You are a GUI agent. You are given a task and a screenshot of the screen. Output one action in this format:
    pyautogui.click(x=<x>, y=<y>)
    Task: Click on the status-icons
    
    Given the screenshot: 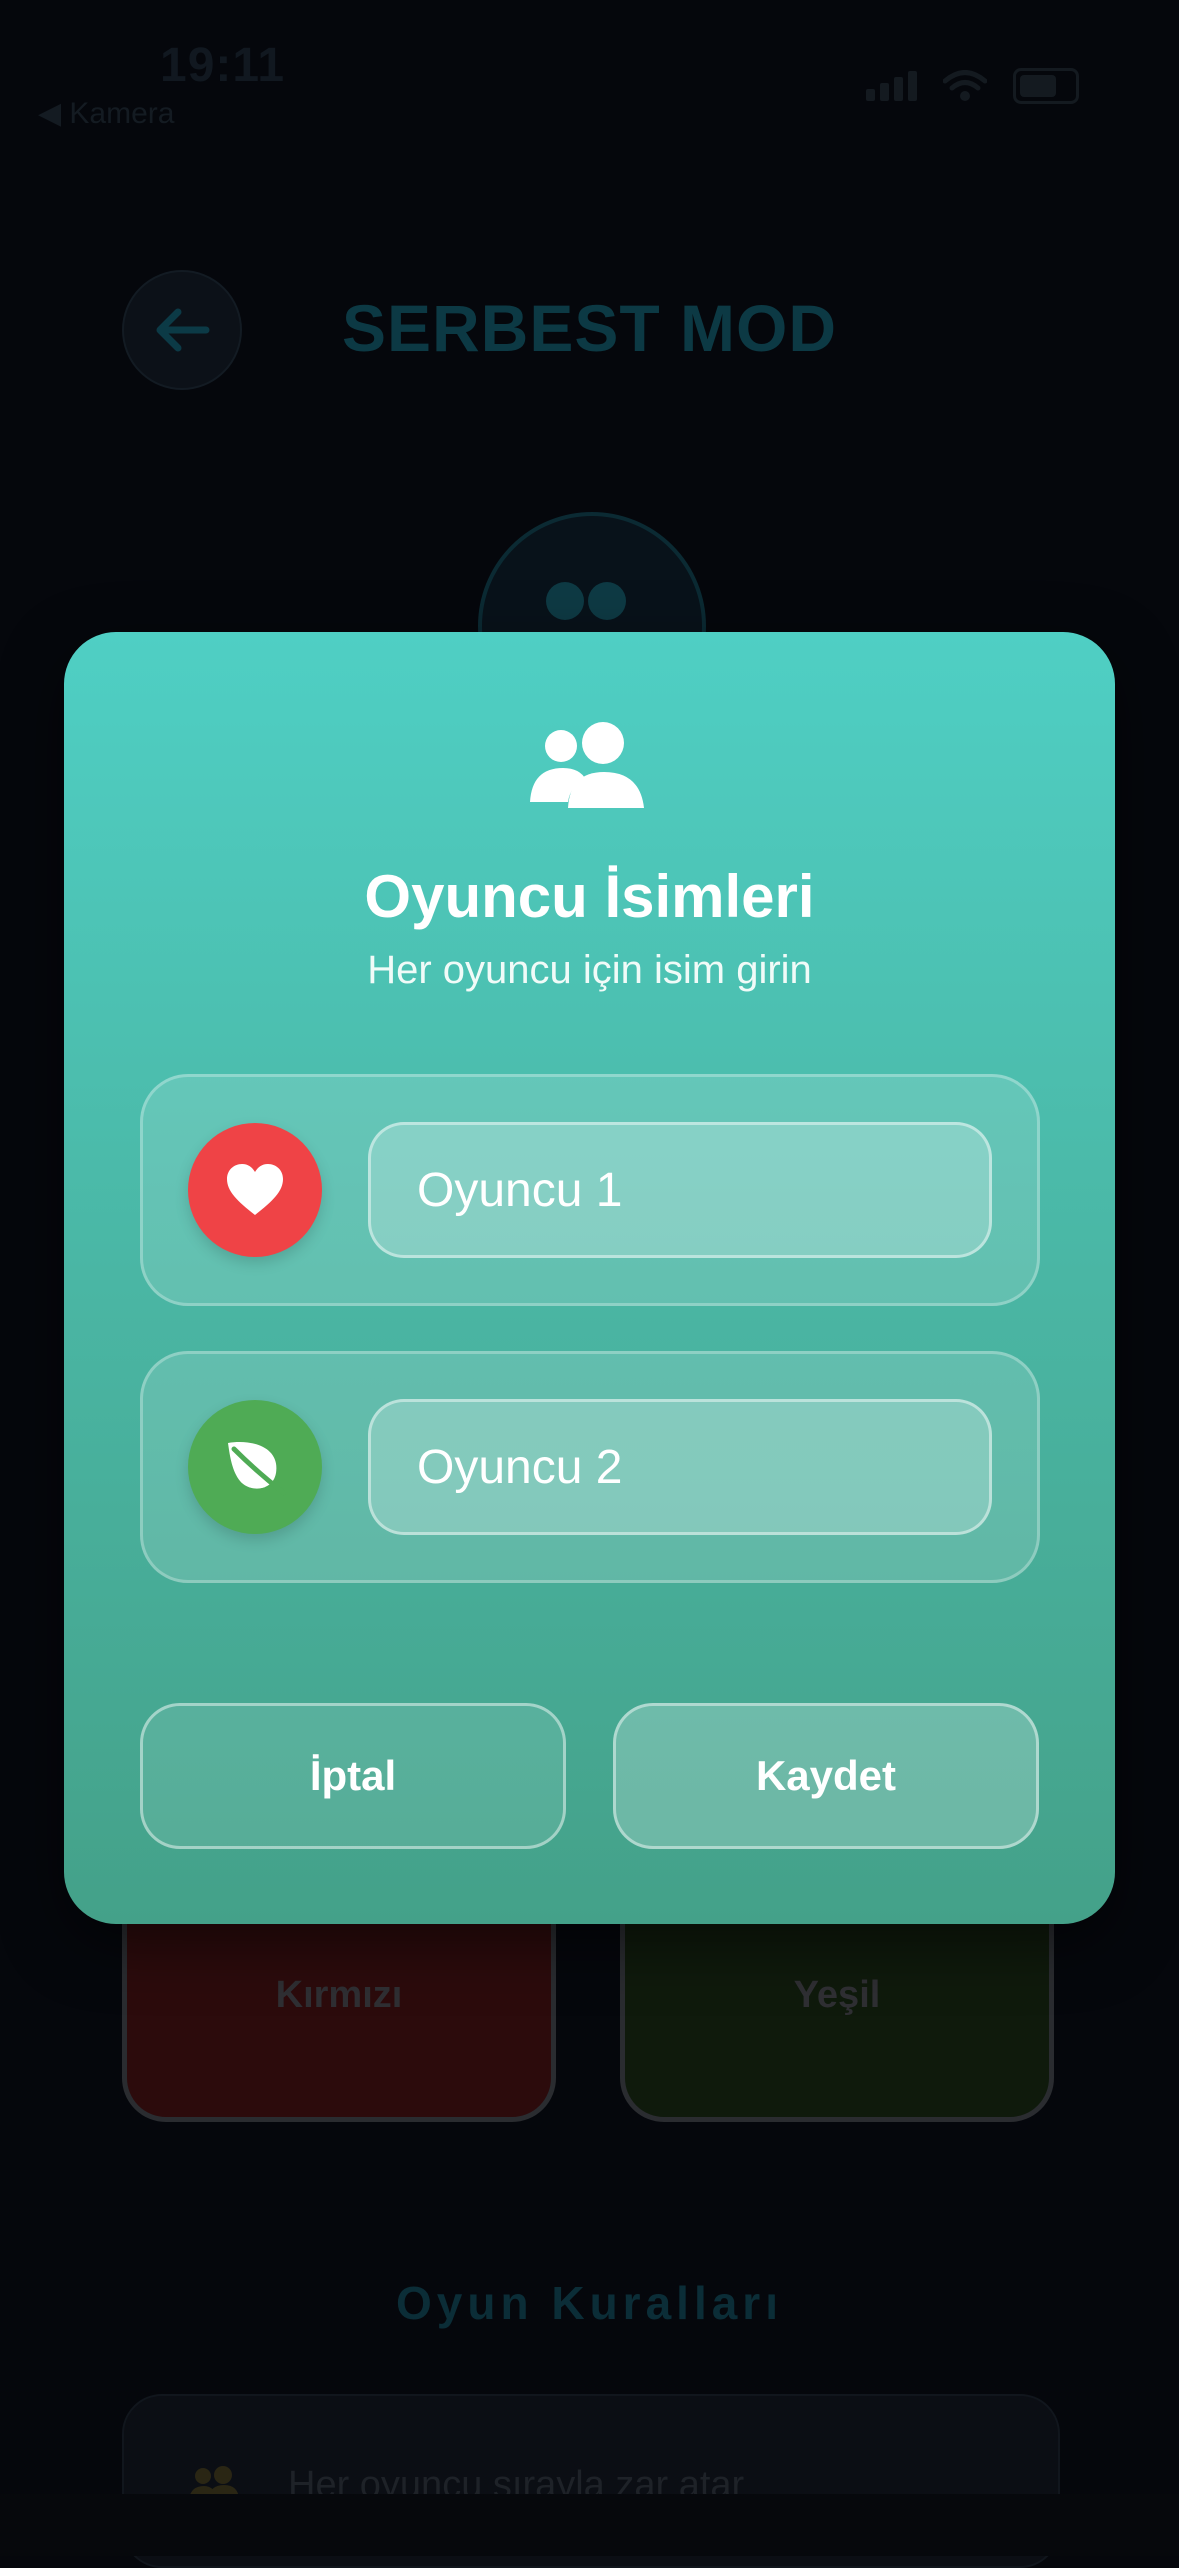 What is the action you would take?
    pyautogui.click(x=972, y=86)
    